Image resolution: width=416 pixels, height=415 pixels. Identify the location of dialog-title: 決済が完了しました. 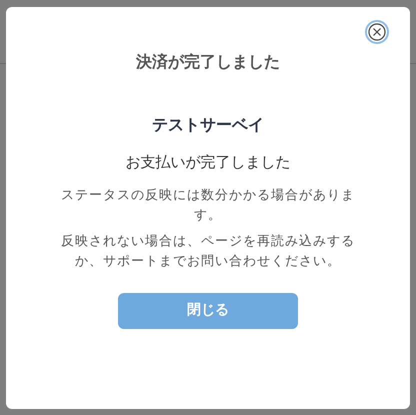
(208, 62).